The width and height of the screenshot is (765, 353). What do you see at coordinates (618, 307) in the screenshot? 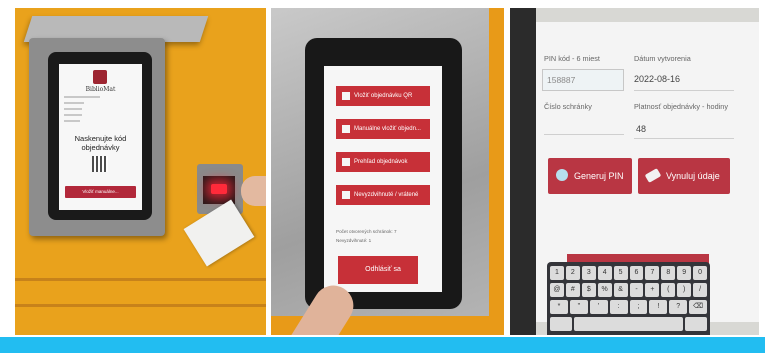
I see `key: :` at bounding box center [618, 307].